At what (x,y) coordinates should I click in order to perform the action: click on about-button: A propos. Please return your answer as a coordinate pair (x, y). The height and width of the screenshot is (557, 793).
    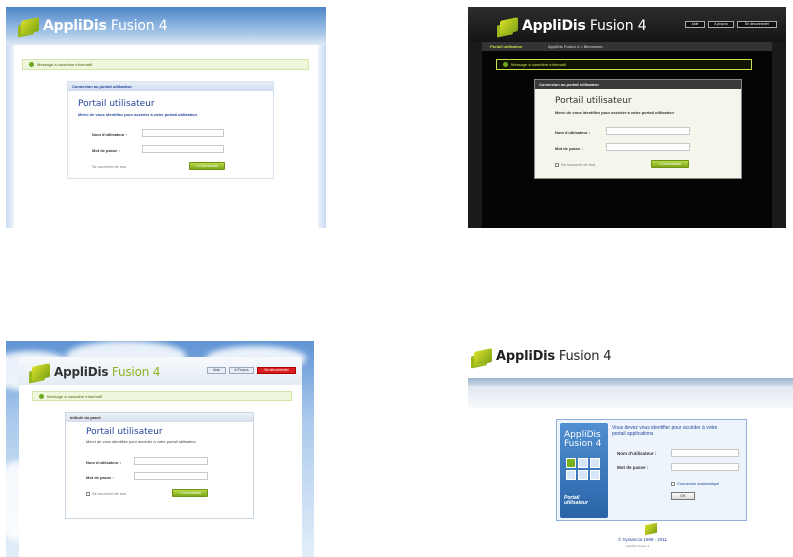
    Looking at the image, I should click on (721, 24).